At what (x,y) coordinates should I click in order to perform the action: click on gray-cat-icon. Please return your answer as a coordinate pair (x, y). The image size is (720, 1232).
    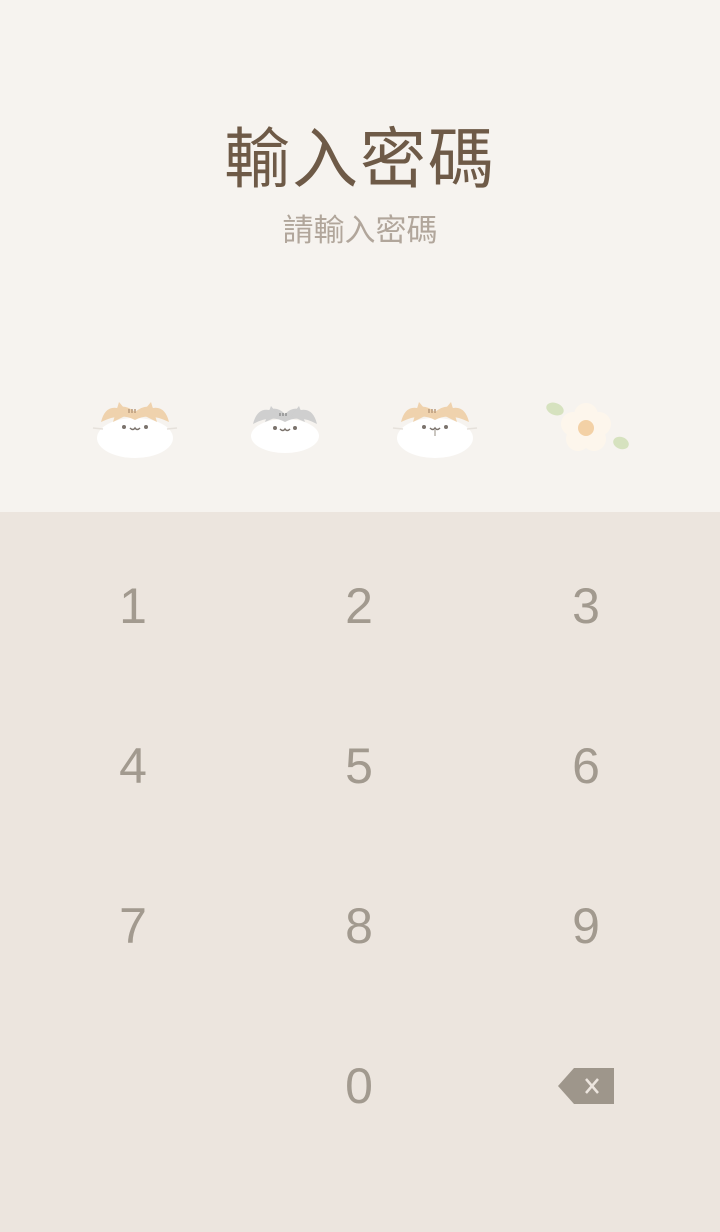
    Looking at the image, I should click on (285, 429).